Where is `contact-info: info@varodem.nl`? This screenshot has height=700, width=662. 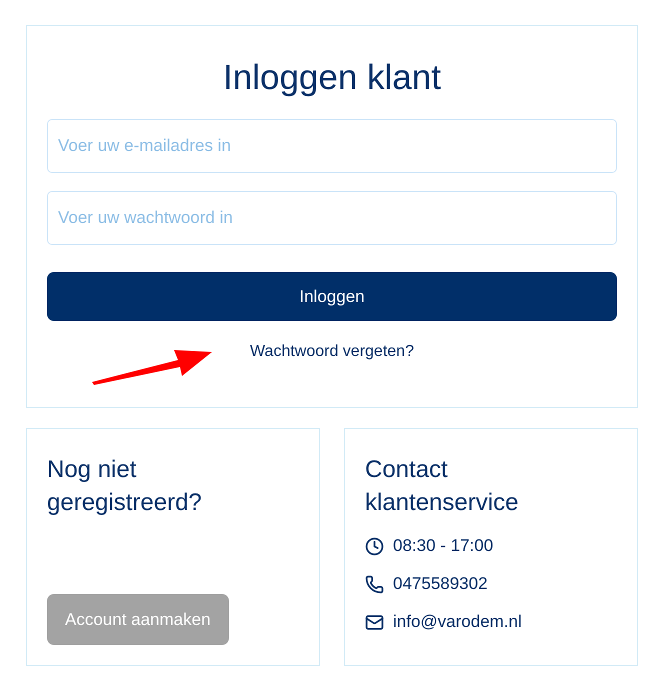
contact-info: info@varodem.nl is located at coordinates (457, 622).